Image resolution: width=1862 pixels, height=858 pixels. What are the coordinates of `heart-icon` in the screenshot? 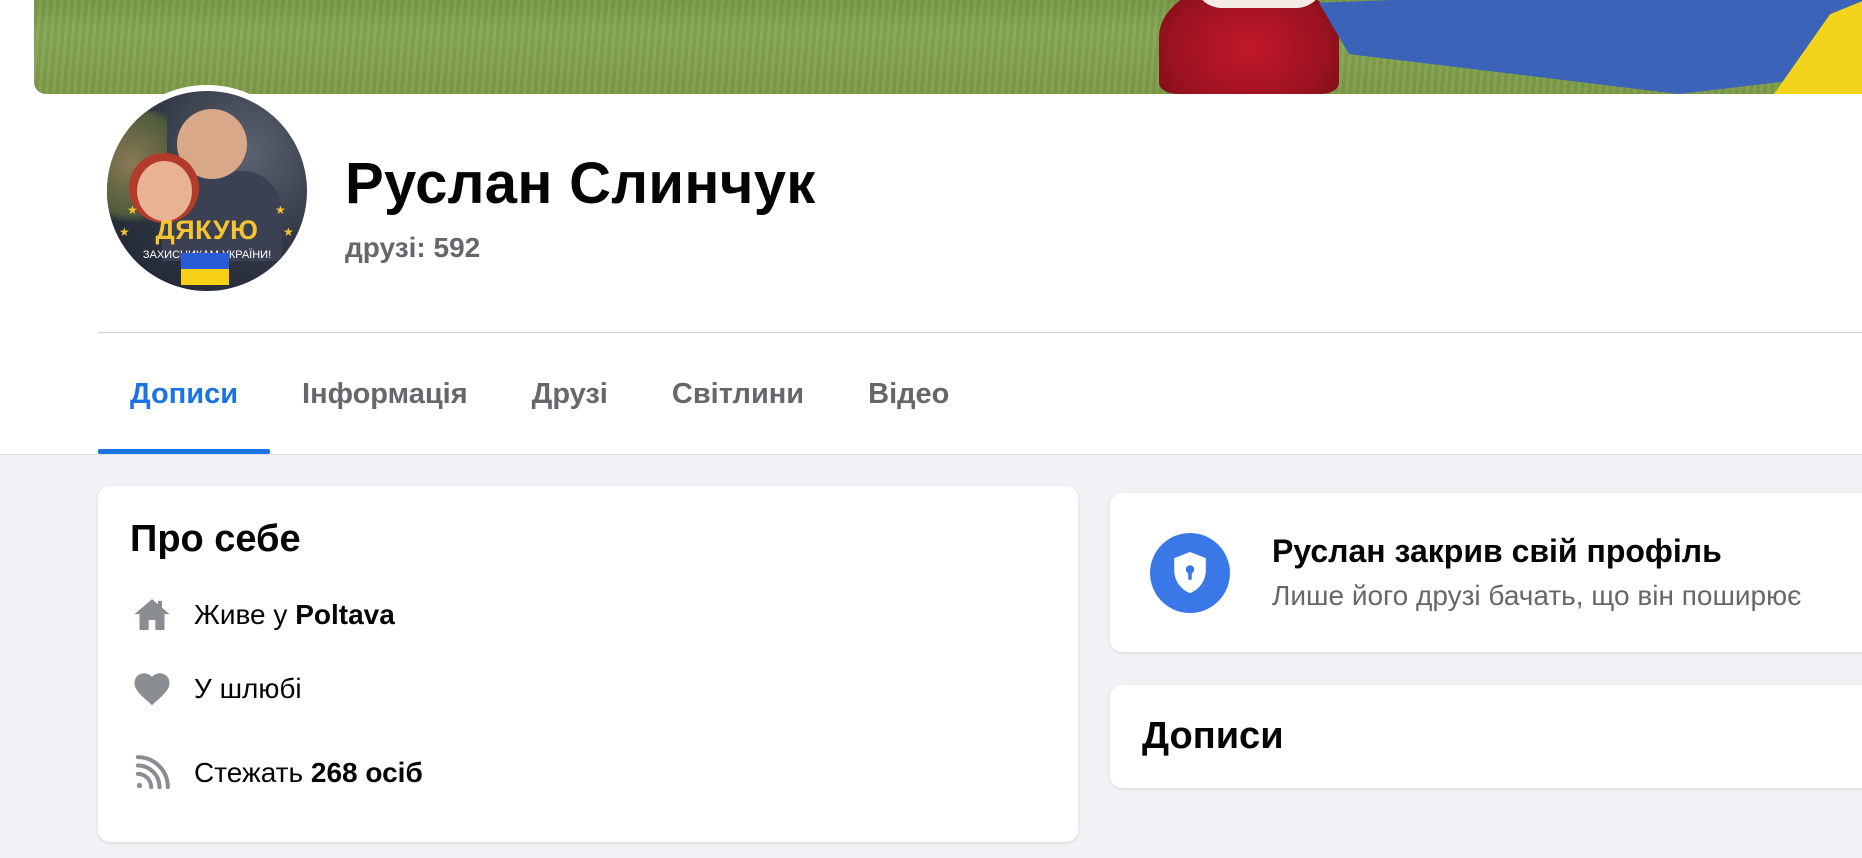 It's located at (152, 689).